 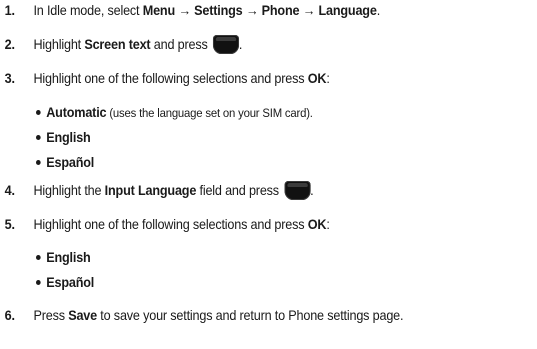 What do you see at coordinates (88, 10) in the screenshot?
I see `text-run: In Idle mode, select` at bounding box center [88, 10].